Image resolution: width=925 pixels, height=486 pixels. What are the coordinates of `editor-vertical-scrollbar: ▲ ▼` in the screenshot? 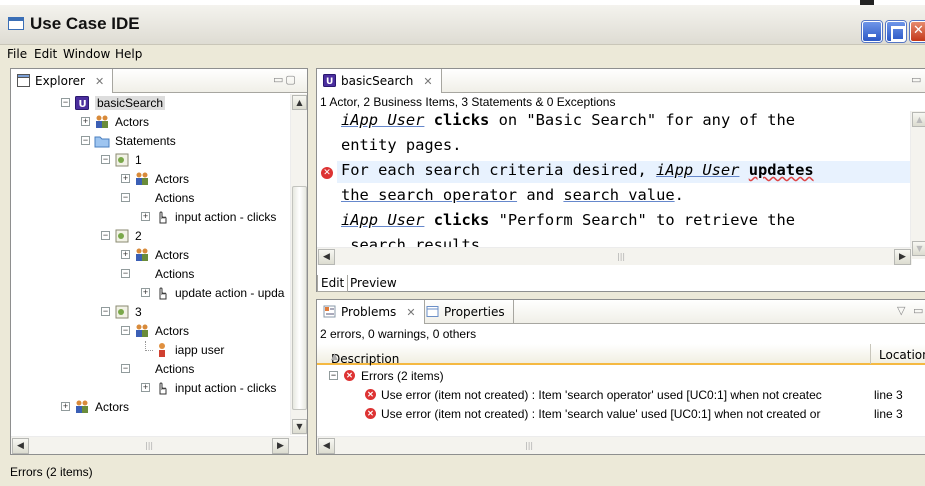 It's located at (917, 185).